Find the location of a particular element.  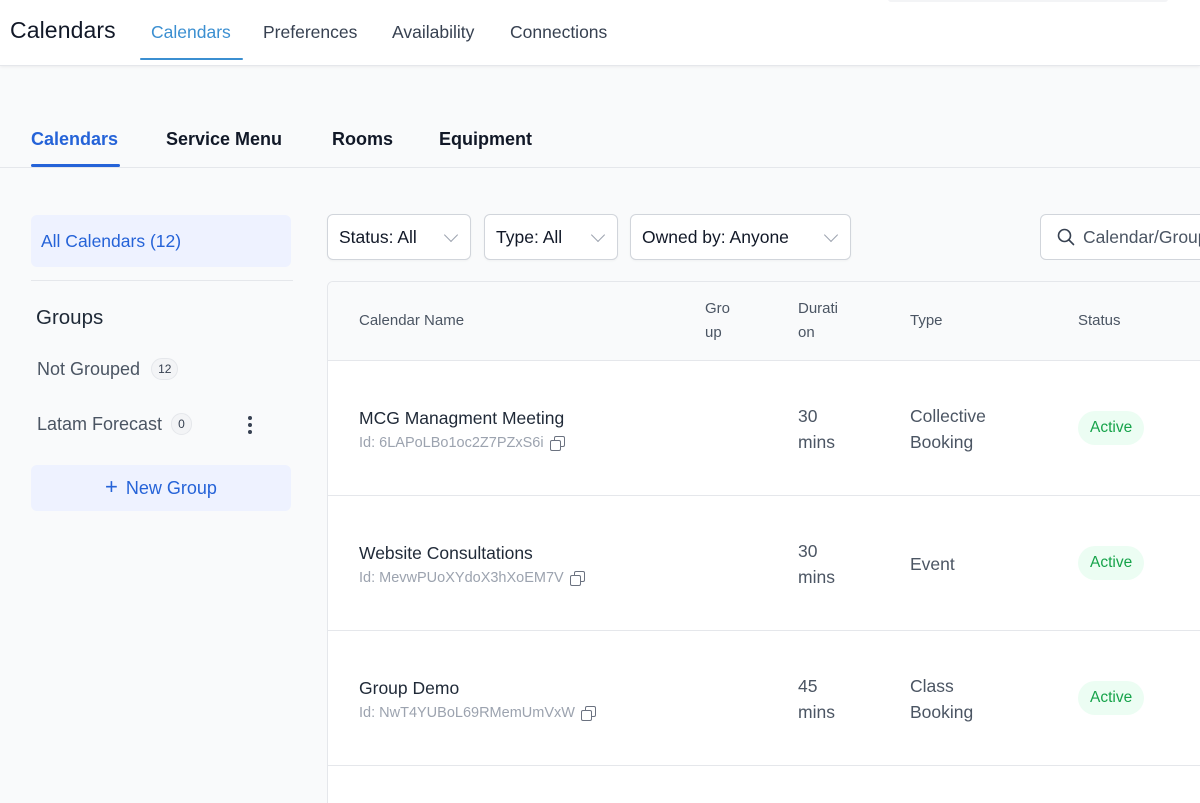

type-line: Event is located at coordinates (932, 564).